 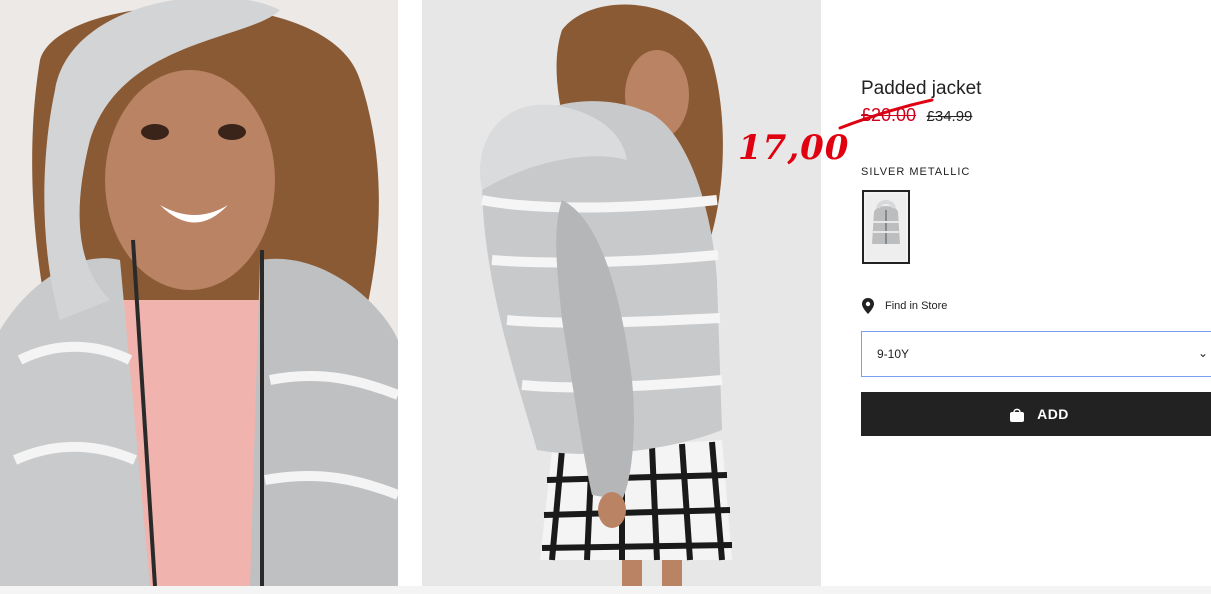 I want to click on handwritten-price-annotation: 17,00, so click(x=794, y=148).